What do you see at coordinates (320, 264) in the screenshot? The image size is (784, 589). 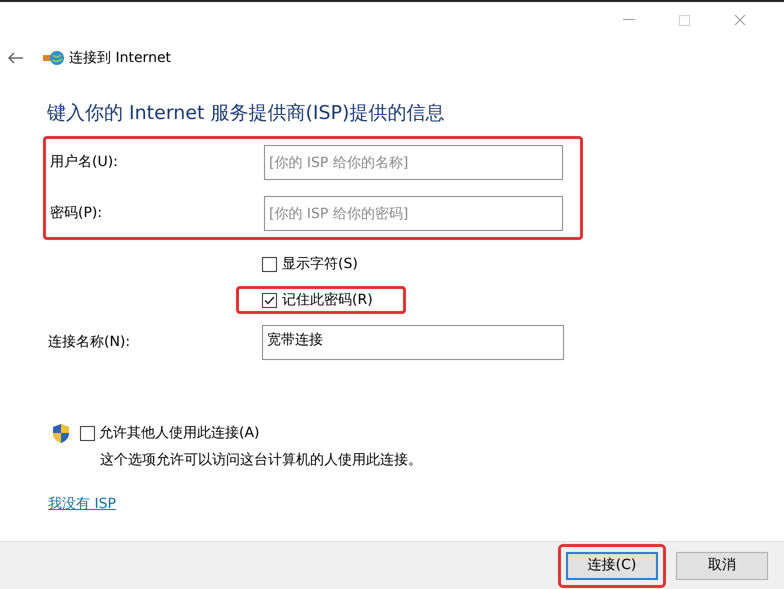 I see `checkbox-label: 显示字符(S)` at bounding box center [320, 264].